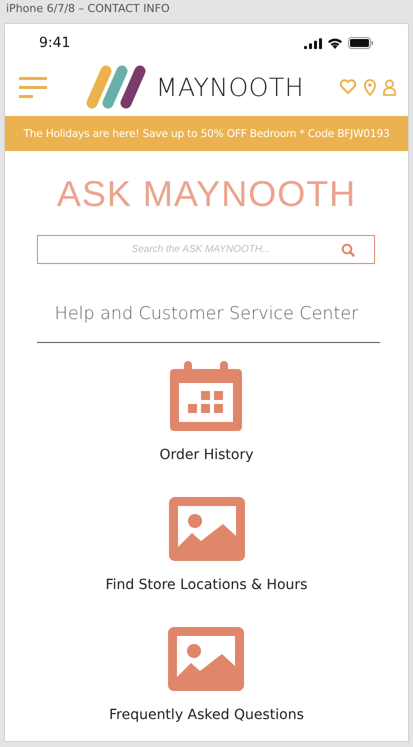  I want to click on promo-banner: The Holidays are here! Save up to 50% OFF Bedroom * Code BFJW0193, so click(206, 133).